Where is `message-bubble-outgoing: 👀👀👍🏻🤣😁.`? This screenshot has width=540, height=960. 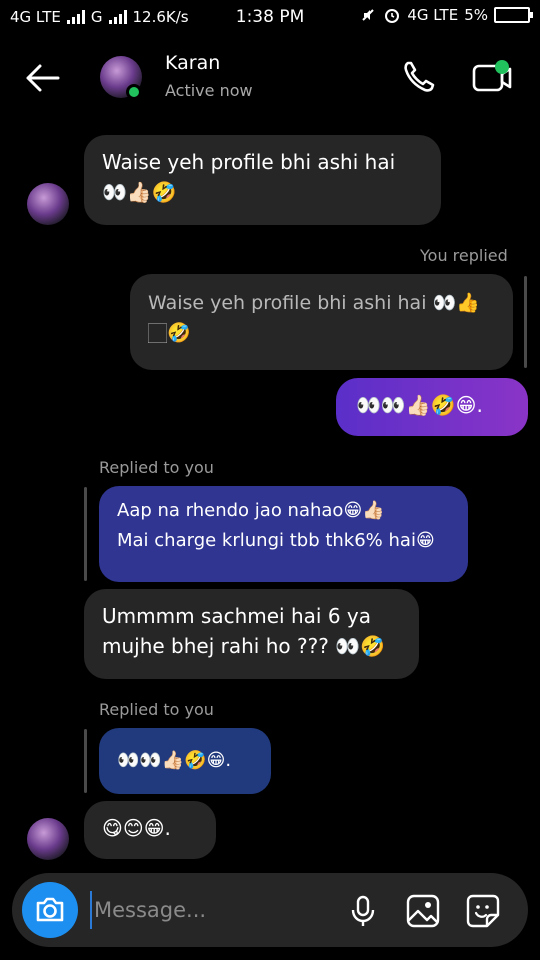 message-bubble-outgoing: 👀👀👍🏻🤣😁. is located at coordinates (432, 407).